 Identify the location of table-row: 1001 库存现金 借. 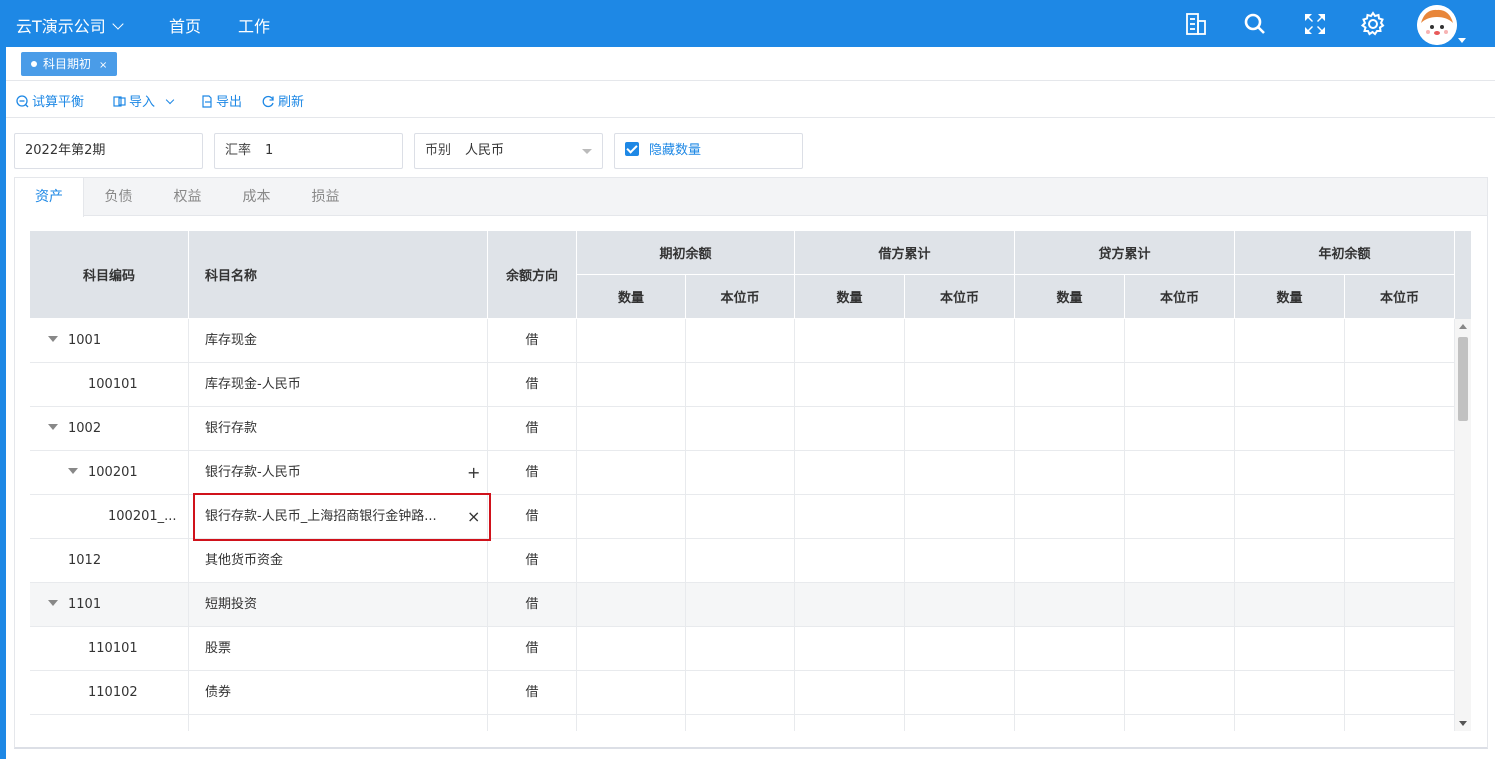
(742, 341).